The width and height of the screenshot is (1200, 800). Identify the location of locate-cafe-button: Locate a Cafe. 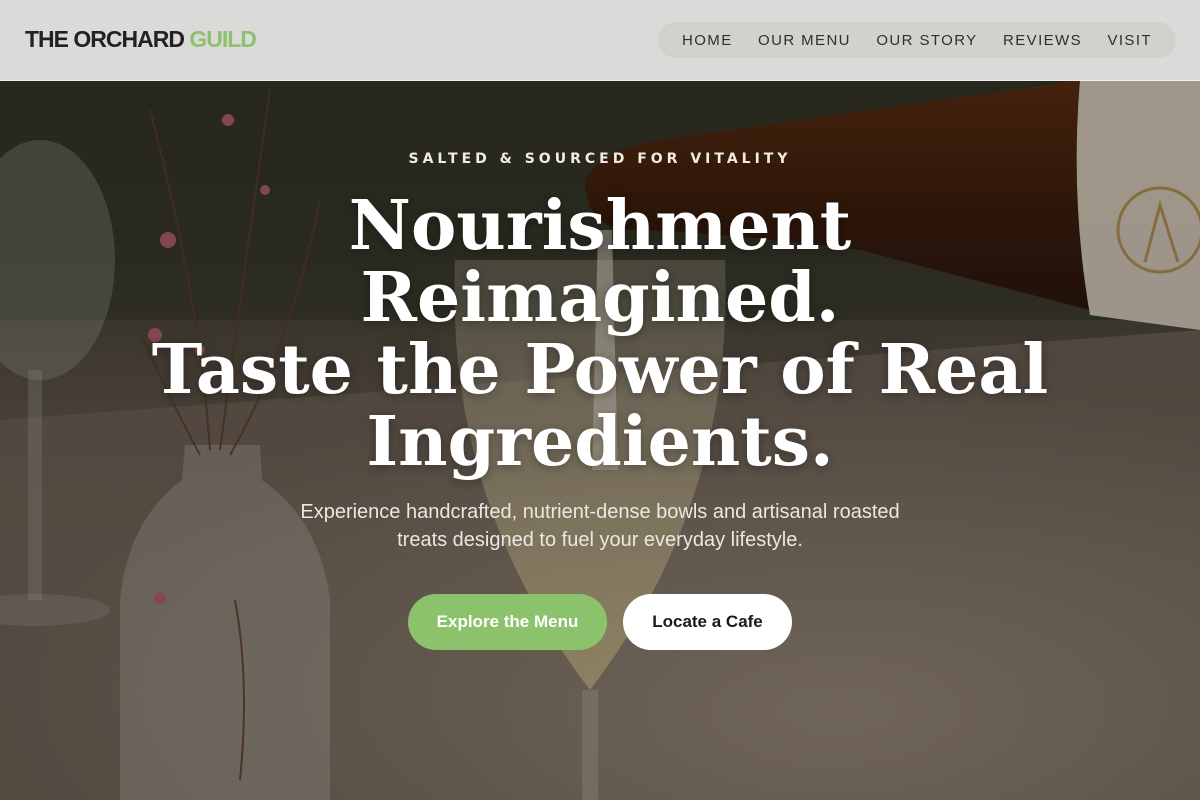
(707, 622).